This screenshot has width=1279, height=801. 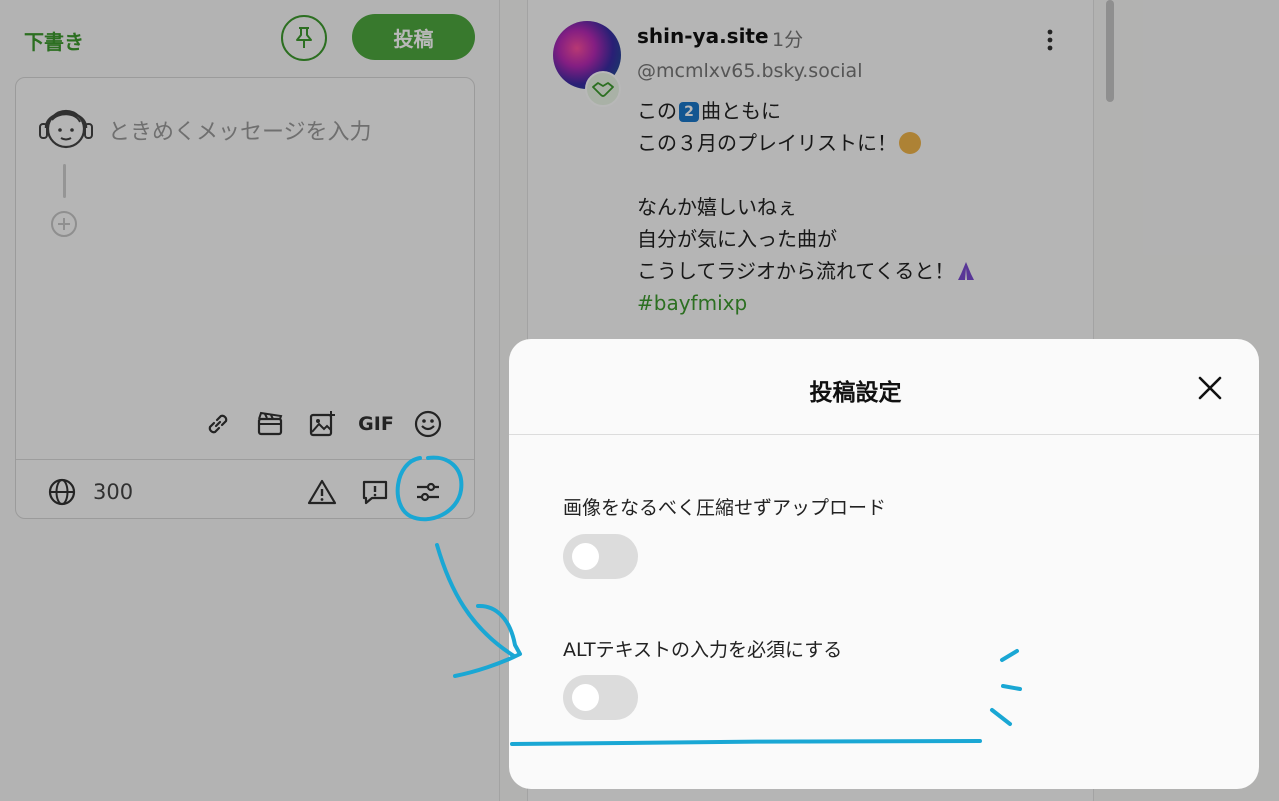 I want to click on close-icon, so click(x=1210, y=388).